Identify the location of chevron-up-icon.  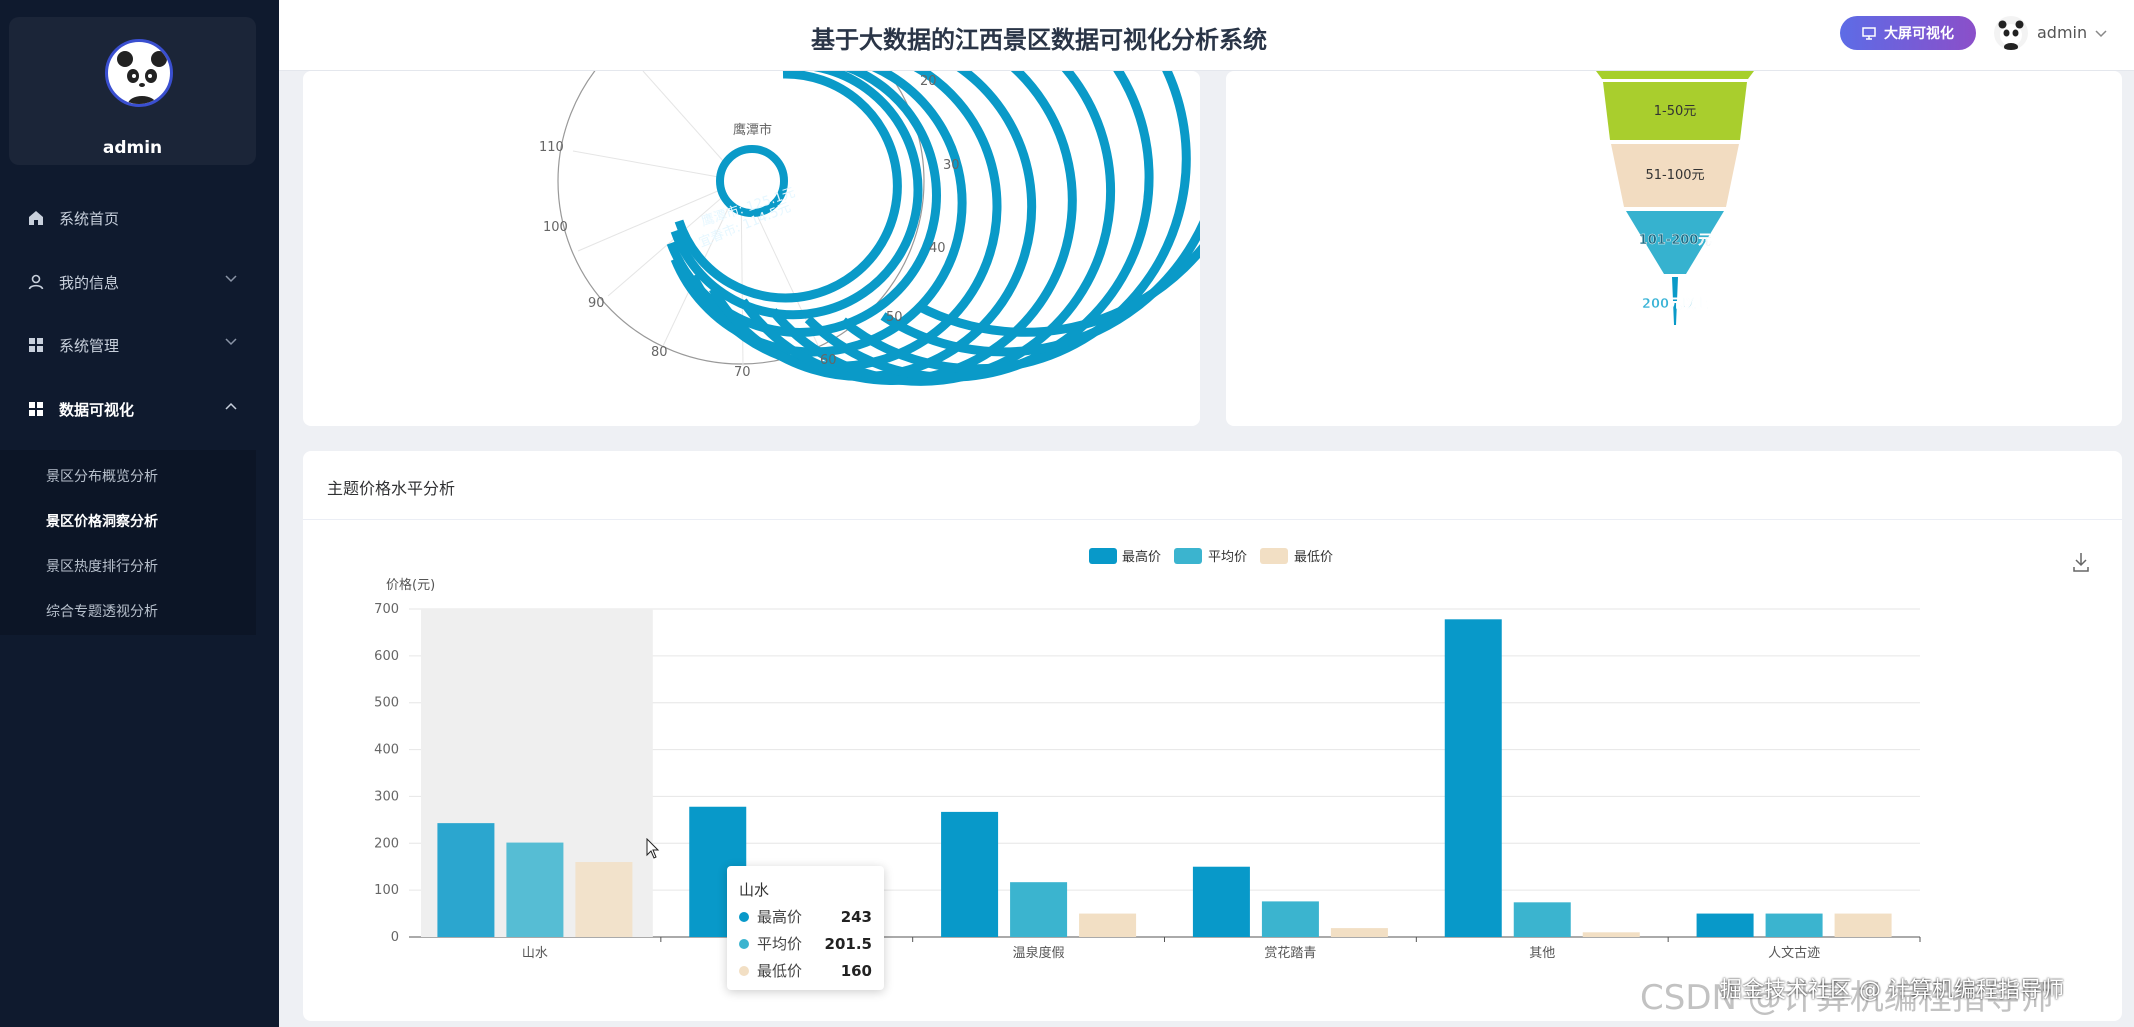
(231, 406).